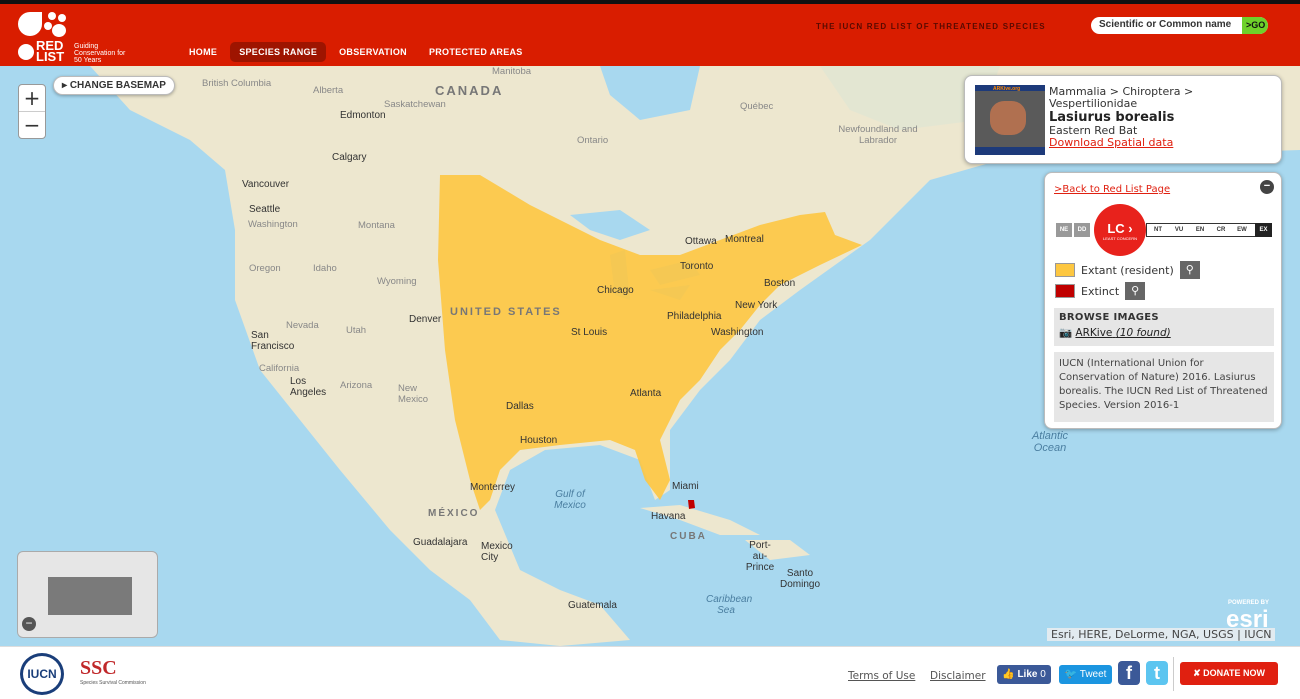 The width and height of the screenshot is (1300, 699). I want to click on extant-swatch, so click(1065, 270).